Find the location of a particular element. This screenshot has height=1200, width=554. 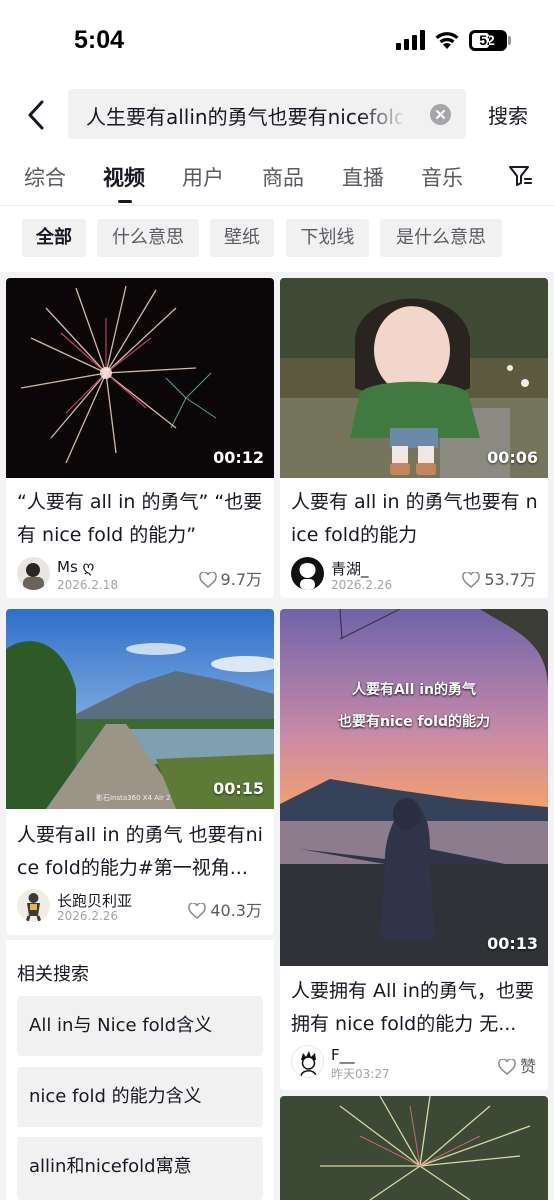

related-search-item: All in与 Nice fold含义 is located at coordinates (140, 1026).